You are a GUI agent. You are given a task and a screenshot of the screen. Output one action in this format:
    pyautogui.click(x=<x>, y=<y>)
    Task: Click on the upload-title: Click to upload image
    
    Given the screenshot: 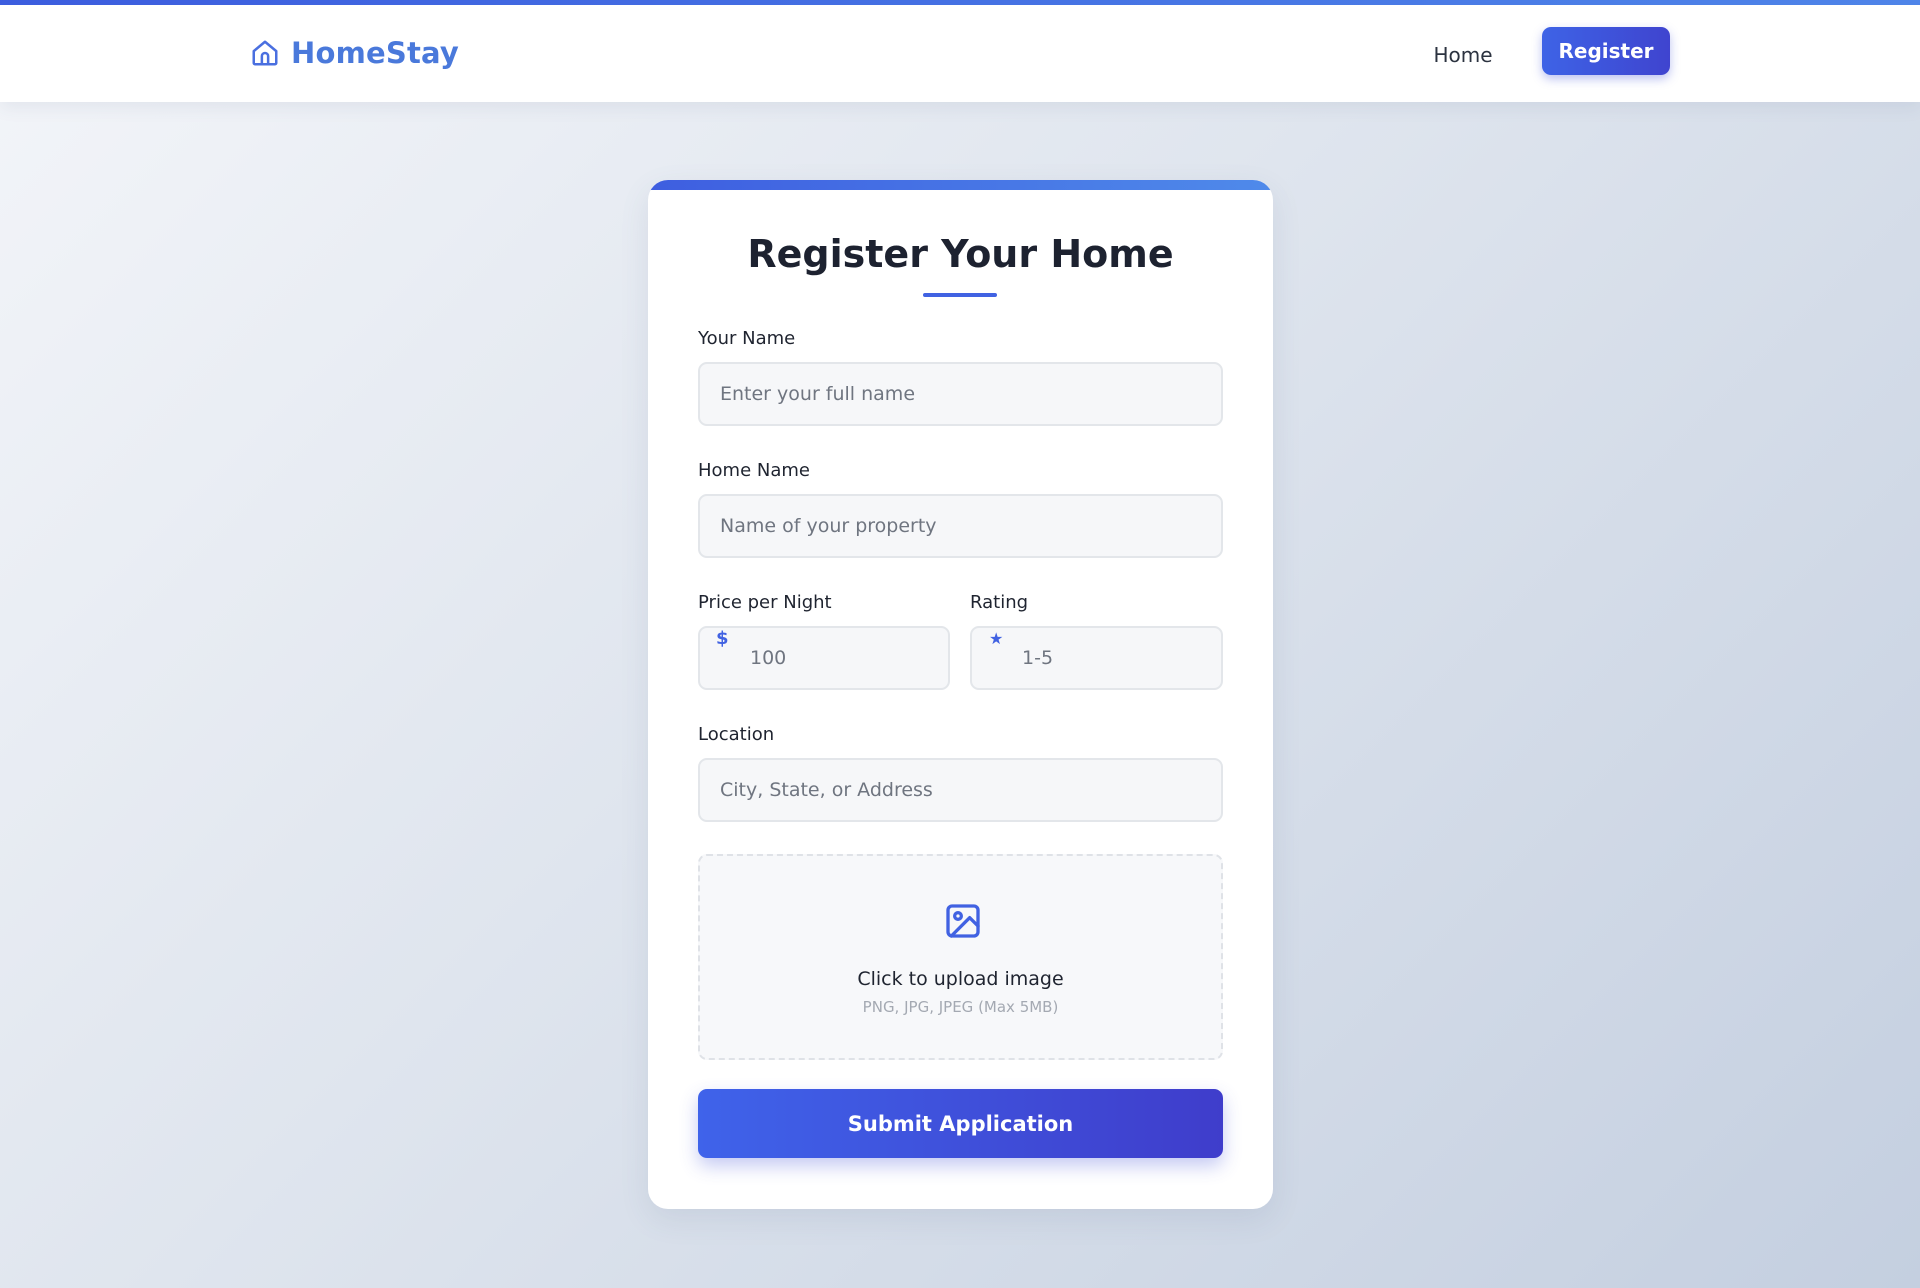 What is the action you would take?
    pyautogui.click(x=960, y=979)
    